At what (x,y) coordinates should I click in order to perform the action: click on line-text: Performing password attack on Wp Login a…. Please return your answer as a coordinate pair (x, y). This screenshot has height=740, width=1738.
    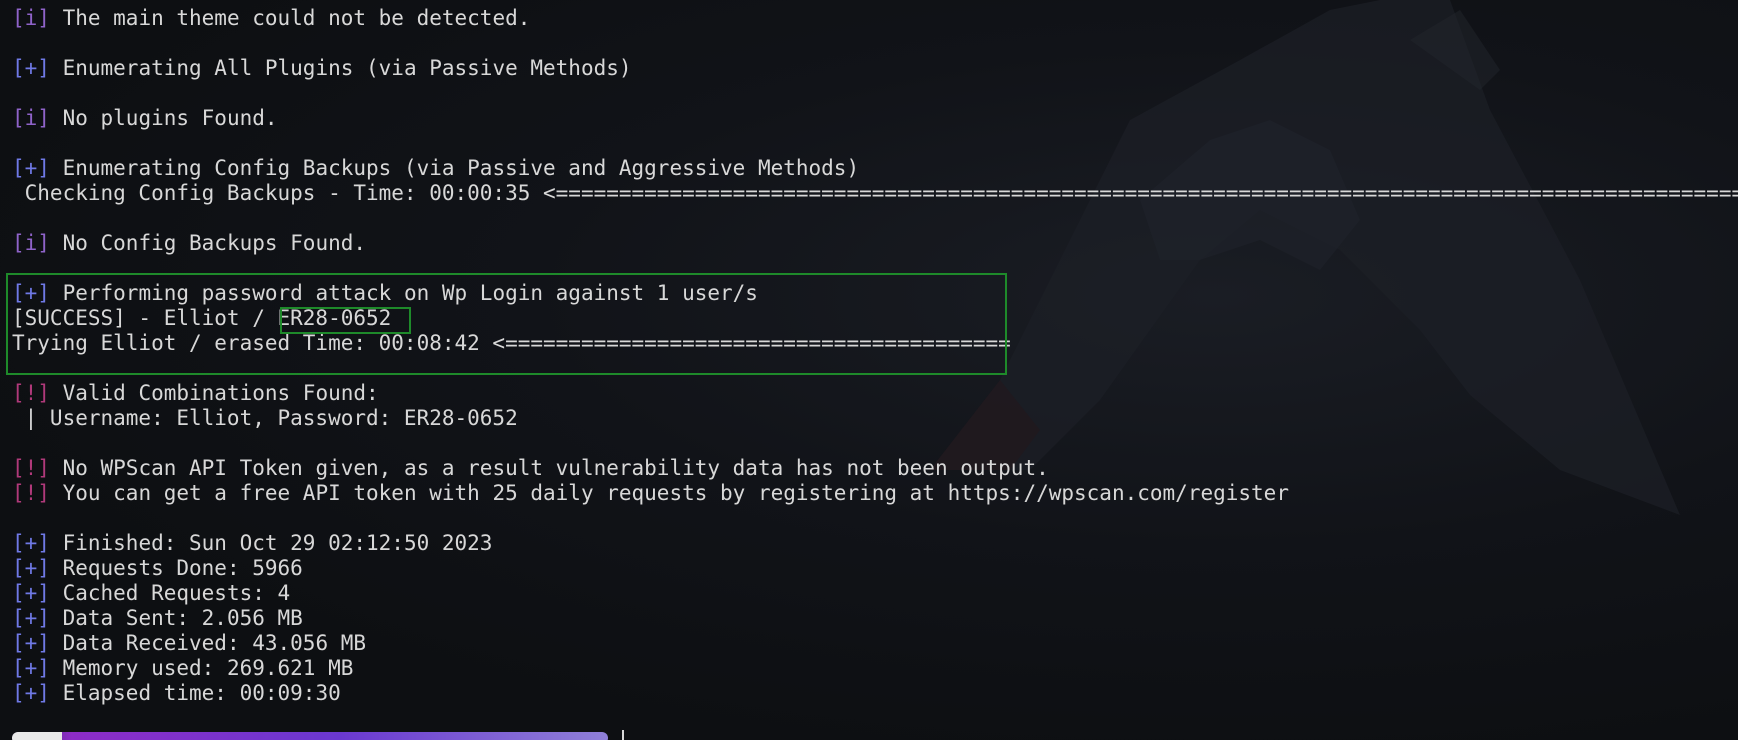
    Looking at the image, I should click on (403, 293).